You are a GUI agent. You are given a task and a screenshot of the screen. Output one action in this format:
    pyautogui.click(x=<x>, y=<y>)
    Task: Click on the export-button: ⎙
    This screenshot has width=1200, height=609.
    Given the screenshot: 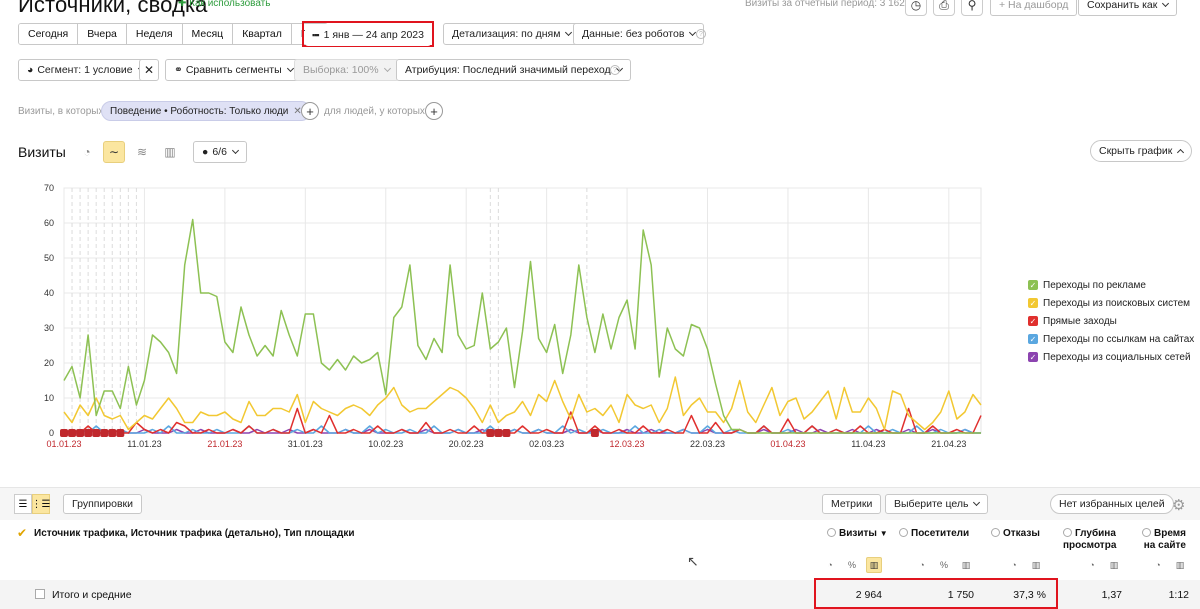 What is the action you would take?
    pyautogui.click(x=944, y=8)
    